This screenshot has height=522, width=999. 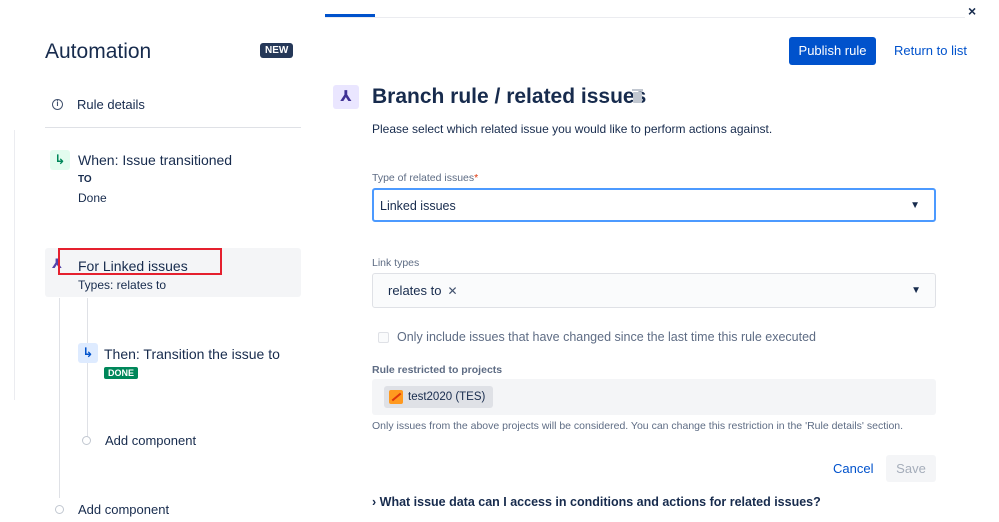 What do you see at coordinates (452, 291) in the screenshot?
I see `remove-icon: ✕` at bounding box center [452, 291].